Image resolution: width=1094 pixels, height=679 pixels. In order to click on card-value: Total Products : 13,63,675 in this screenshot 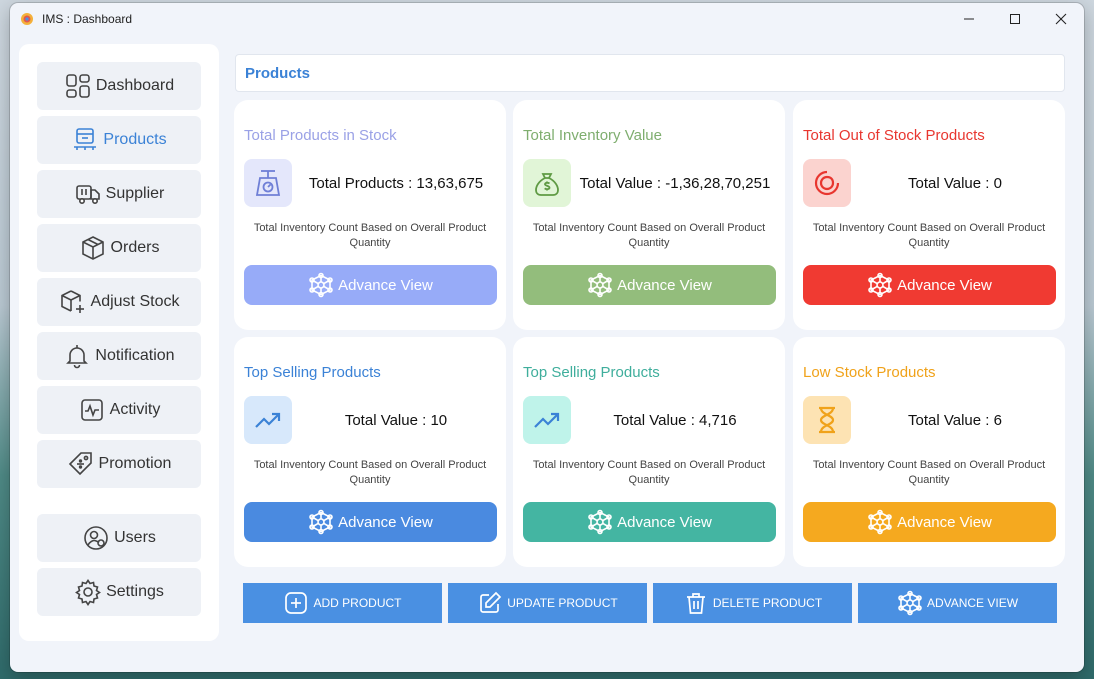, I will do `click(396, 183)`.